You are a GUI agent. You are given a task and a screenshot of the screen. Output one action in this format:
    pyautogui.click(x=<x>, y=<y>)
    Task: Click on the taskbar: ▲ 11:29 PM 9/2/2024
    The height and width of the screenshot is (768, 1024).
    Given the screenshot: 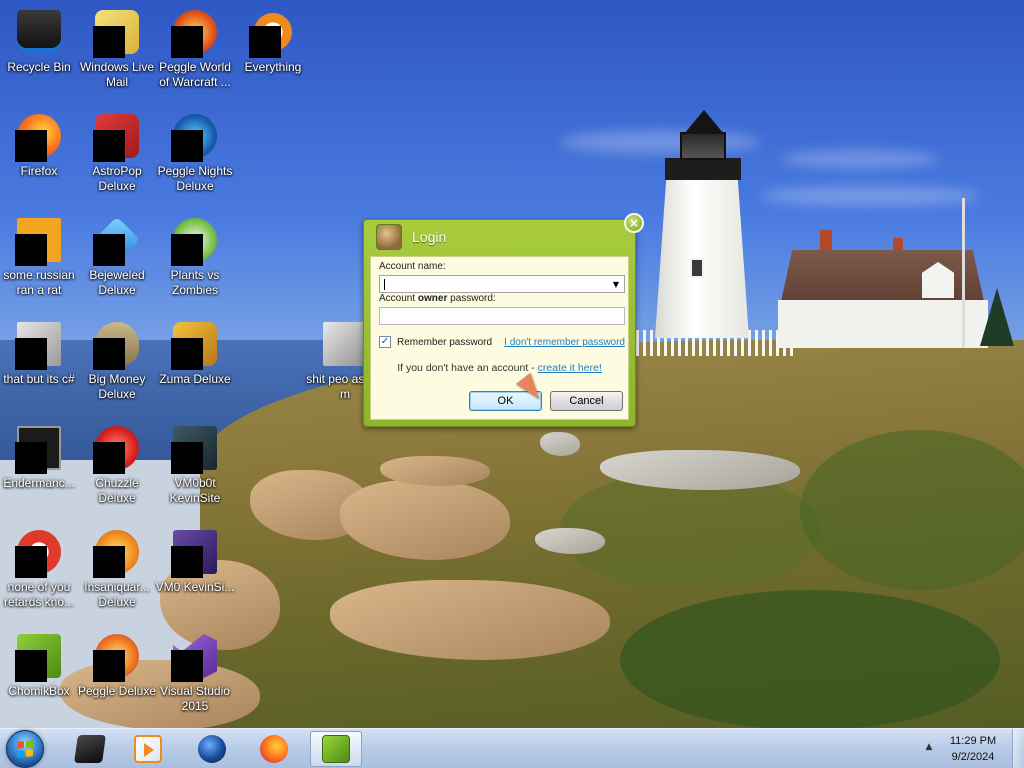 What is the action you would take?
    pyautogui.click(x=512, y=748)
    